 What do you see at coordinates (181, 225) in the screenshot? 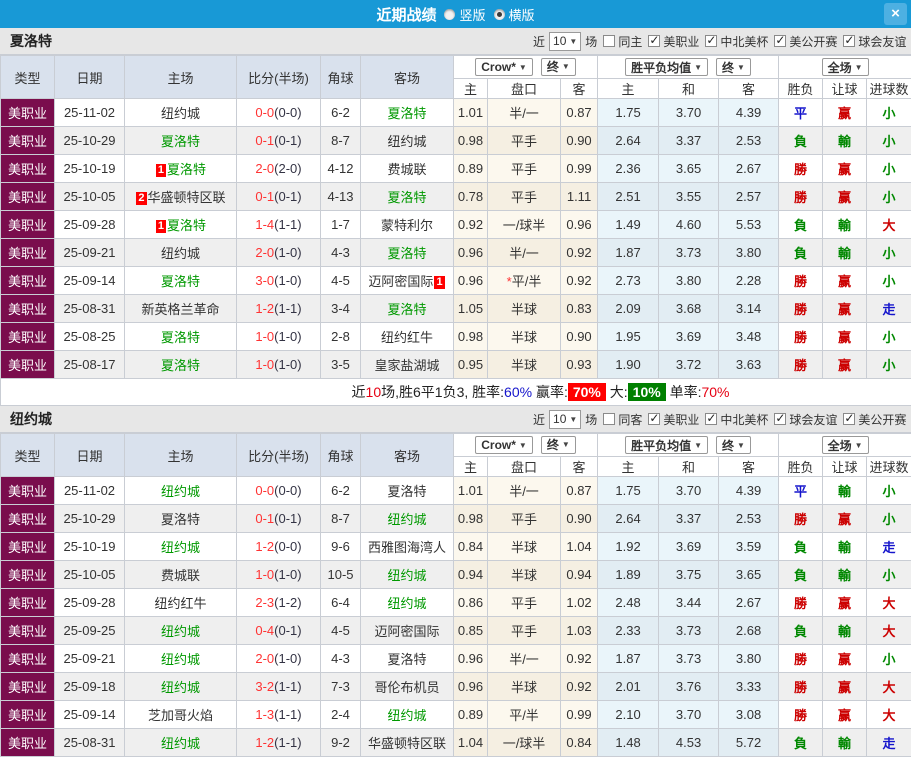
I see `home-team-cell: 1夏洛特` at bounding box center [181, 225].